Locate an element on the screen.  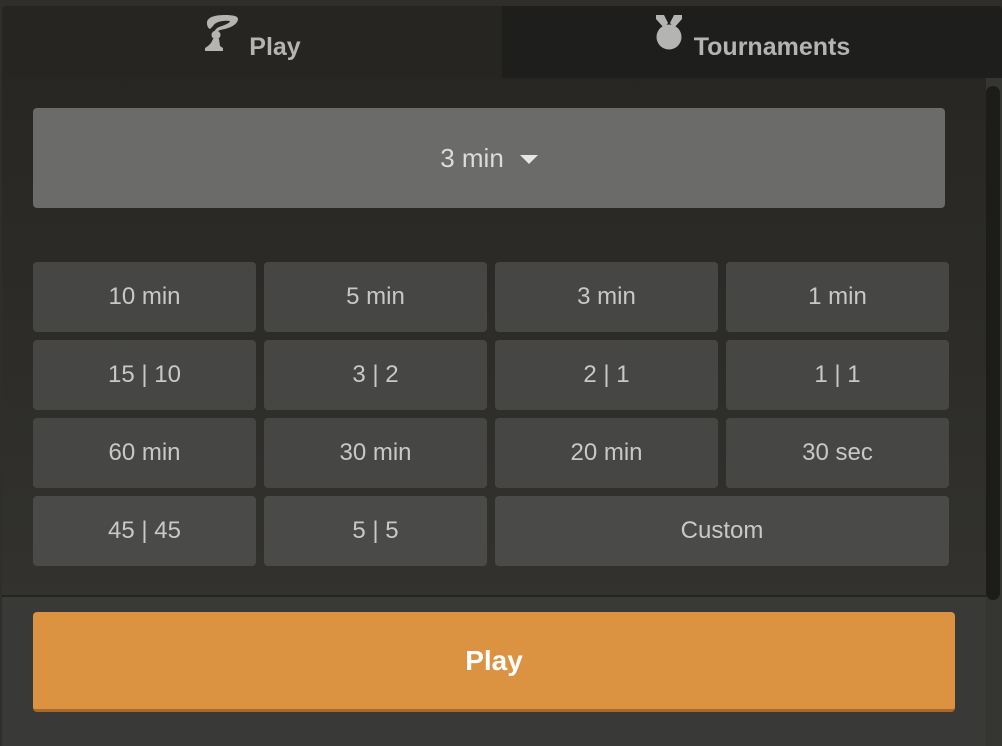
time-control-button: 5 min is located at coordinates (375, 297).